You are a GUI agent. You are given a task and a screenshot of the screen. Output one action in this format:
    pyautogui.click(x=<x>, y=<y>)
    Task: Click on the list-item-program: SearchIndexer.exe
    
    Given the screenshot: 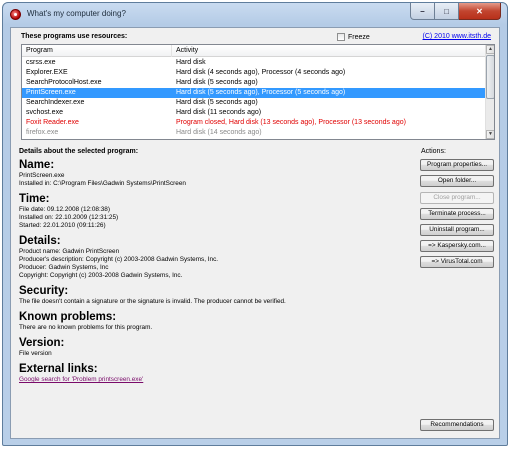 What is the action you would take?
    pyautogui.click(x=55, y=102)
    